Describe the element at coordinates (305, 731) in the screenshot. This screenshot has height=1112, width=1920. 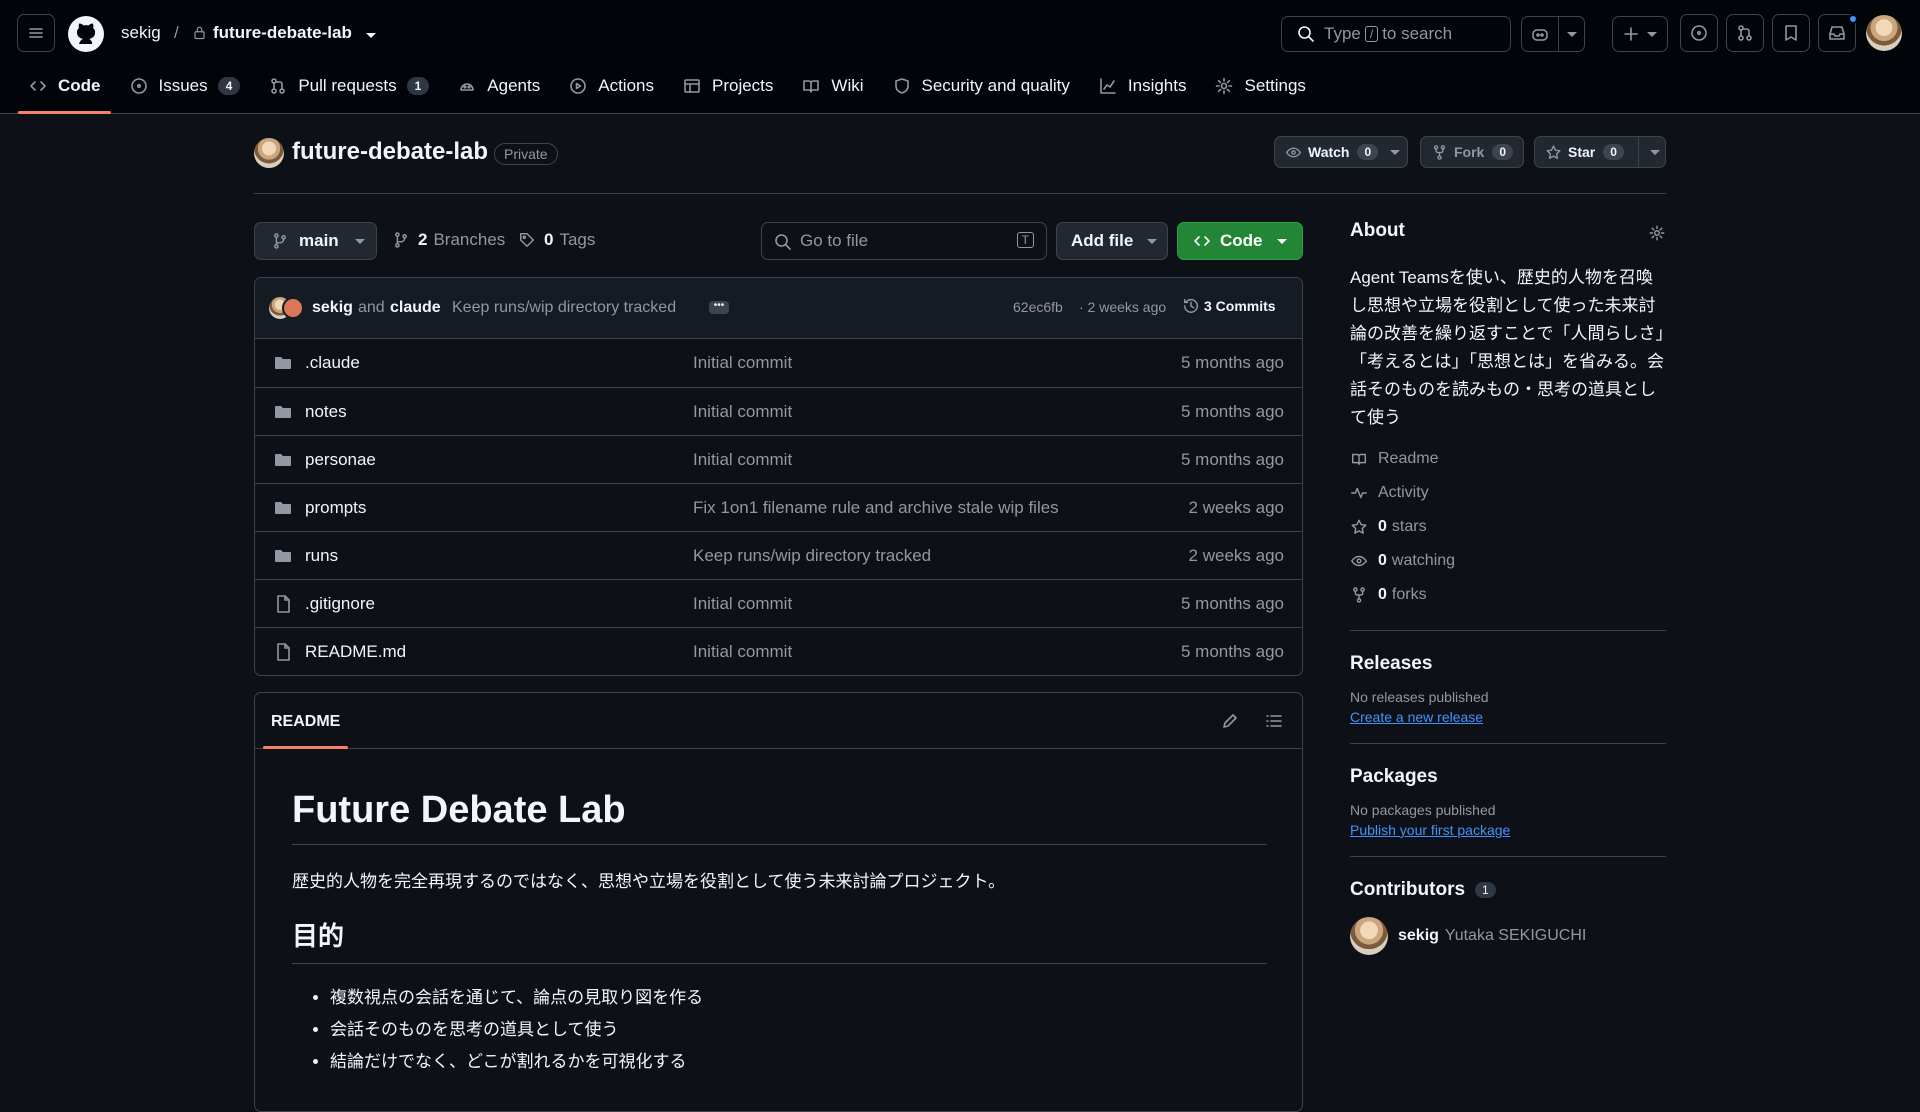
I see `readme-tab: README` at that location.